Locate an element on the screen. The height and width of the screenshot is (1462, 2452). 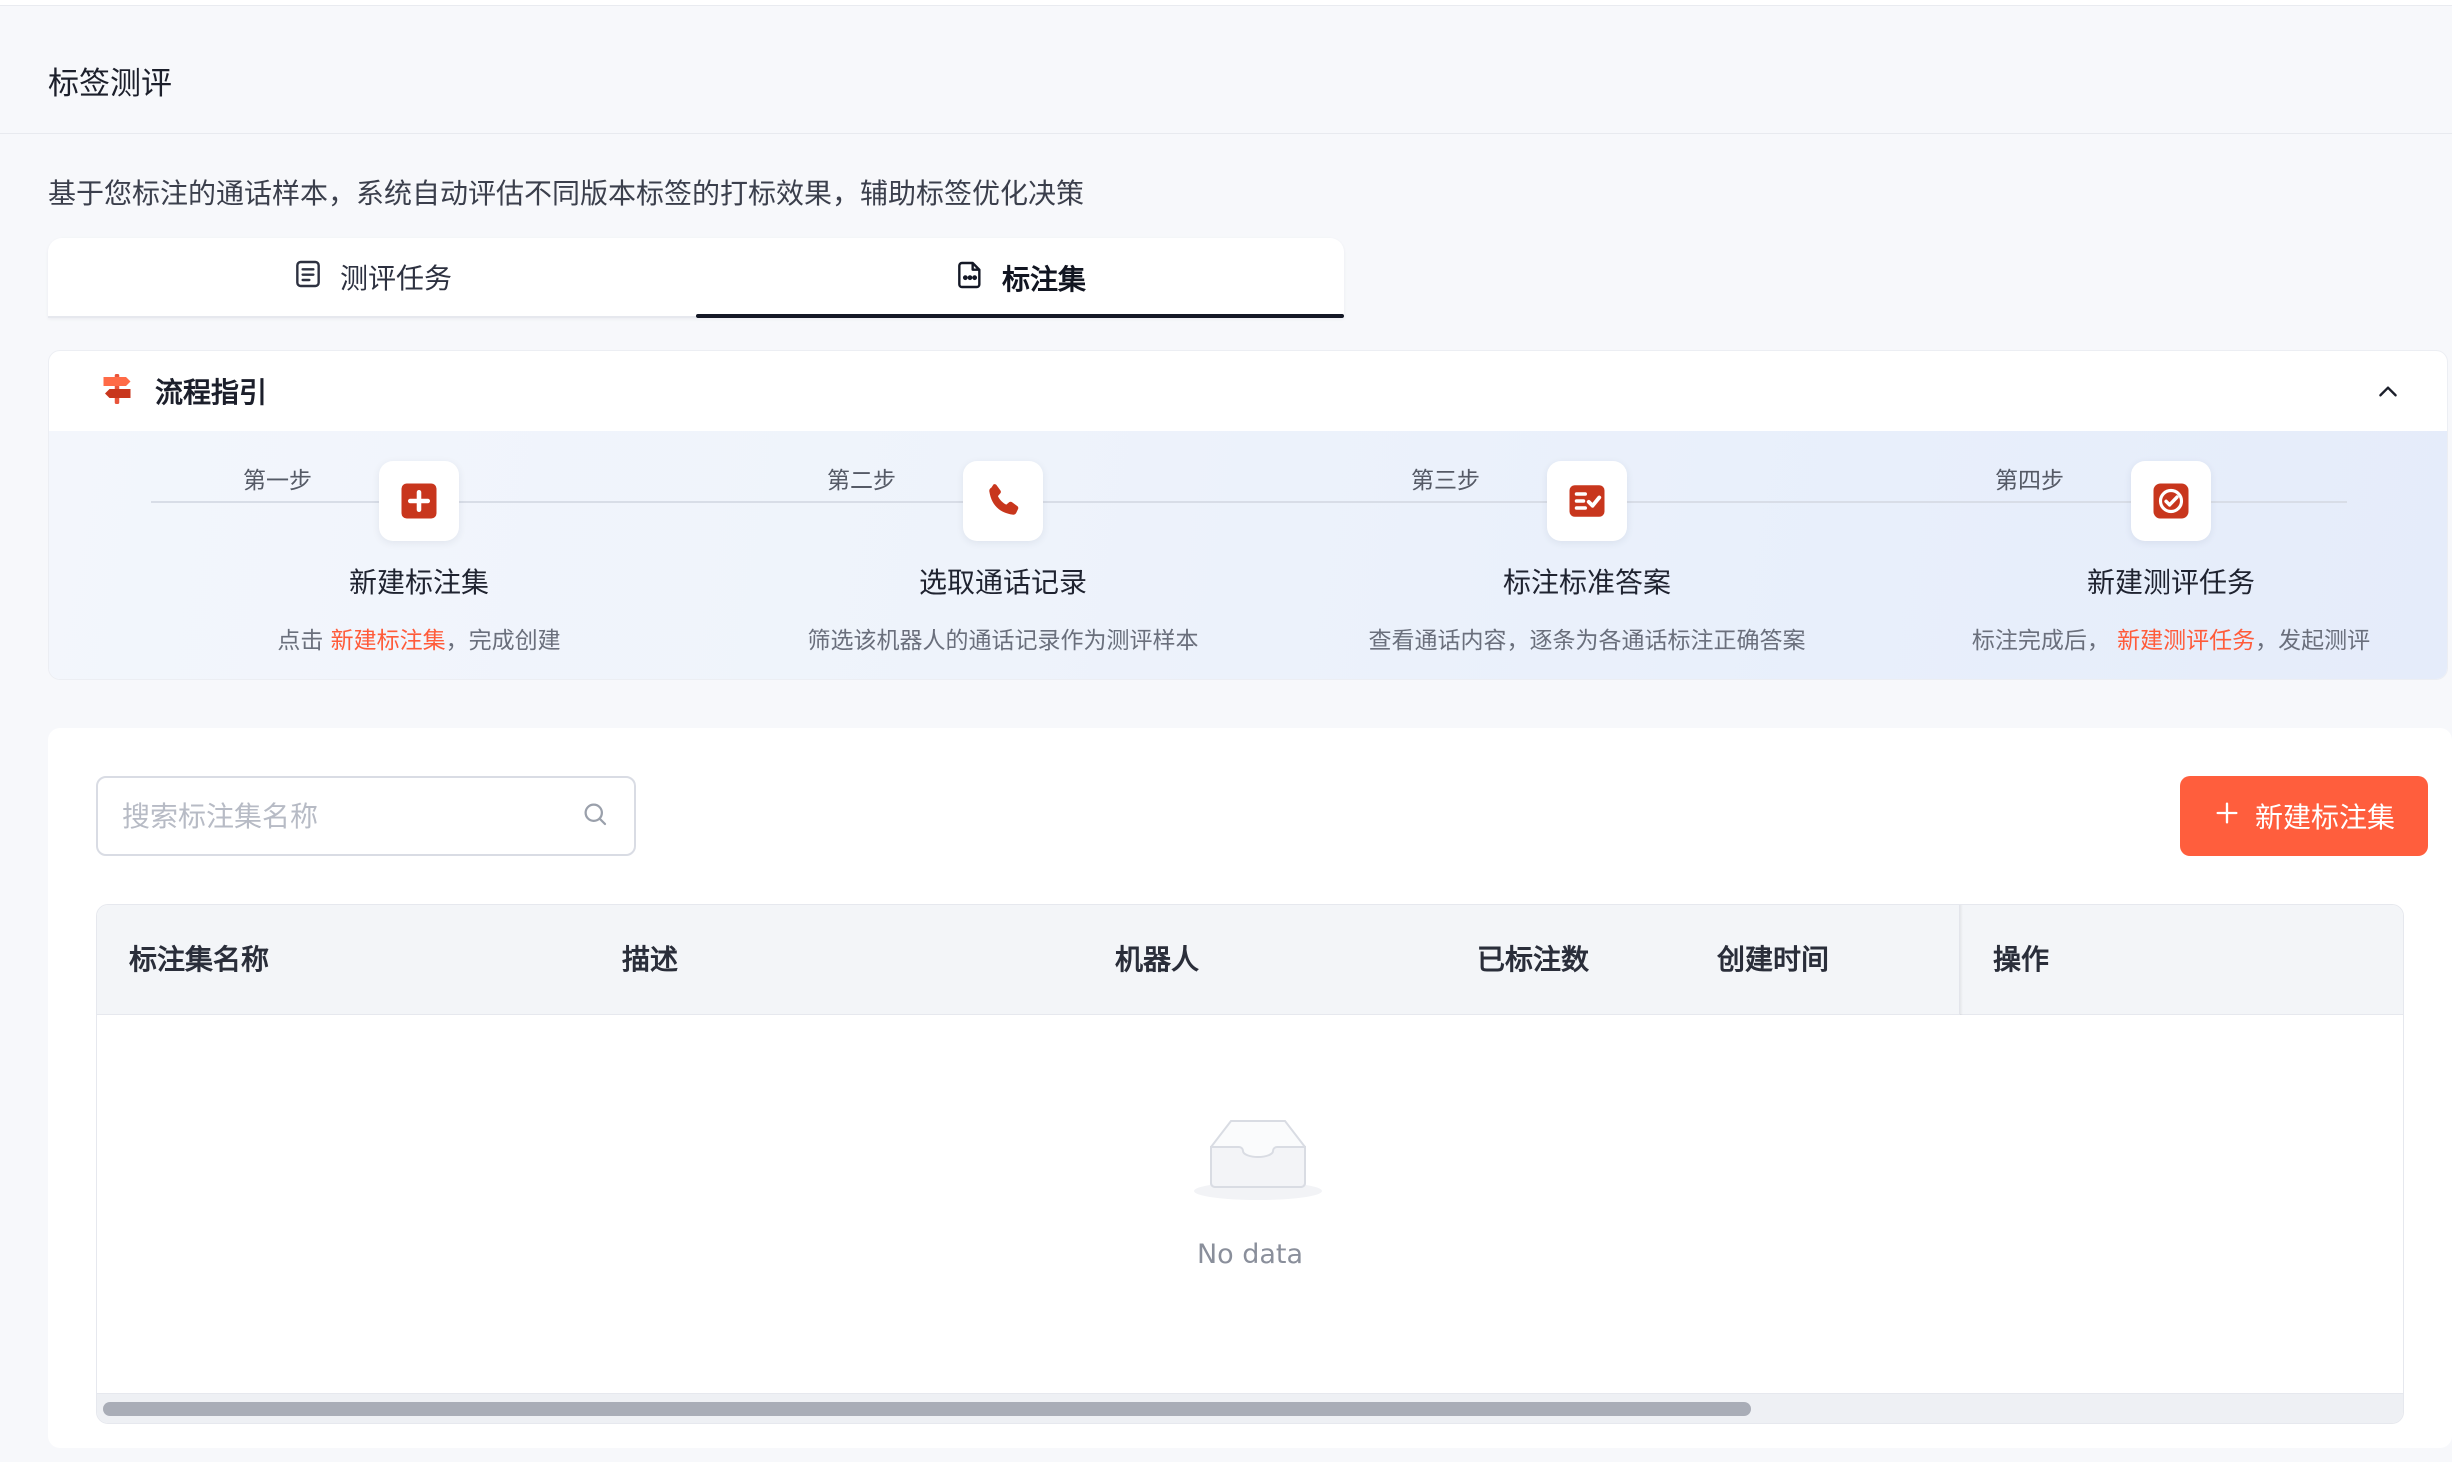
step-description: 点击 新建标注集，完成创建 is located at coordinates (419, 641).